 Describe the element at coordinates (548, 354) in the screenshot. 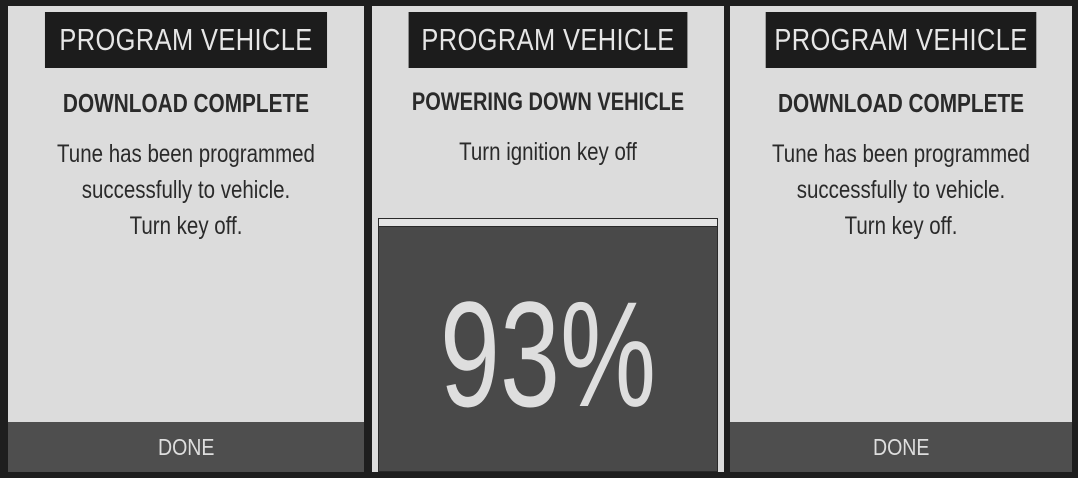

I see `progress-percent-label: 93%` at that location.